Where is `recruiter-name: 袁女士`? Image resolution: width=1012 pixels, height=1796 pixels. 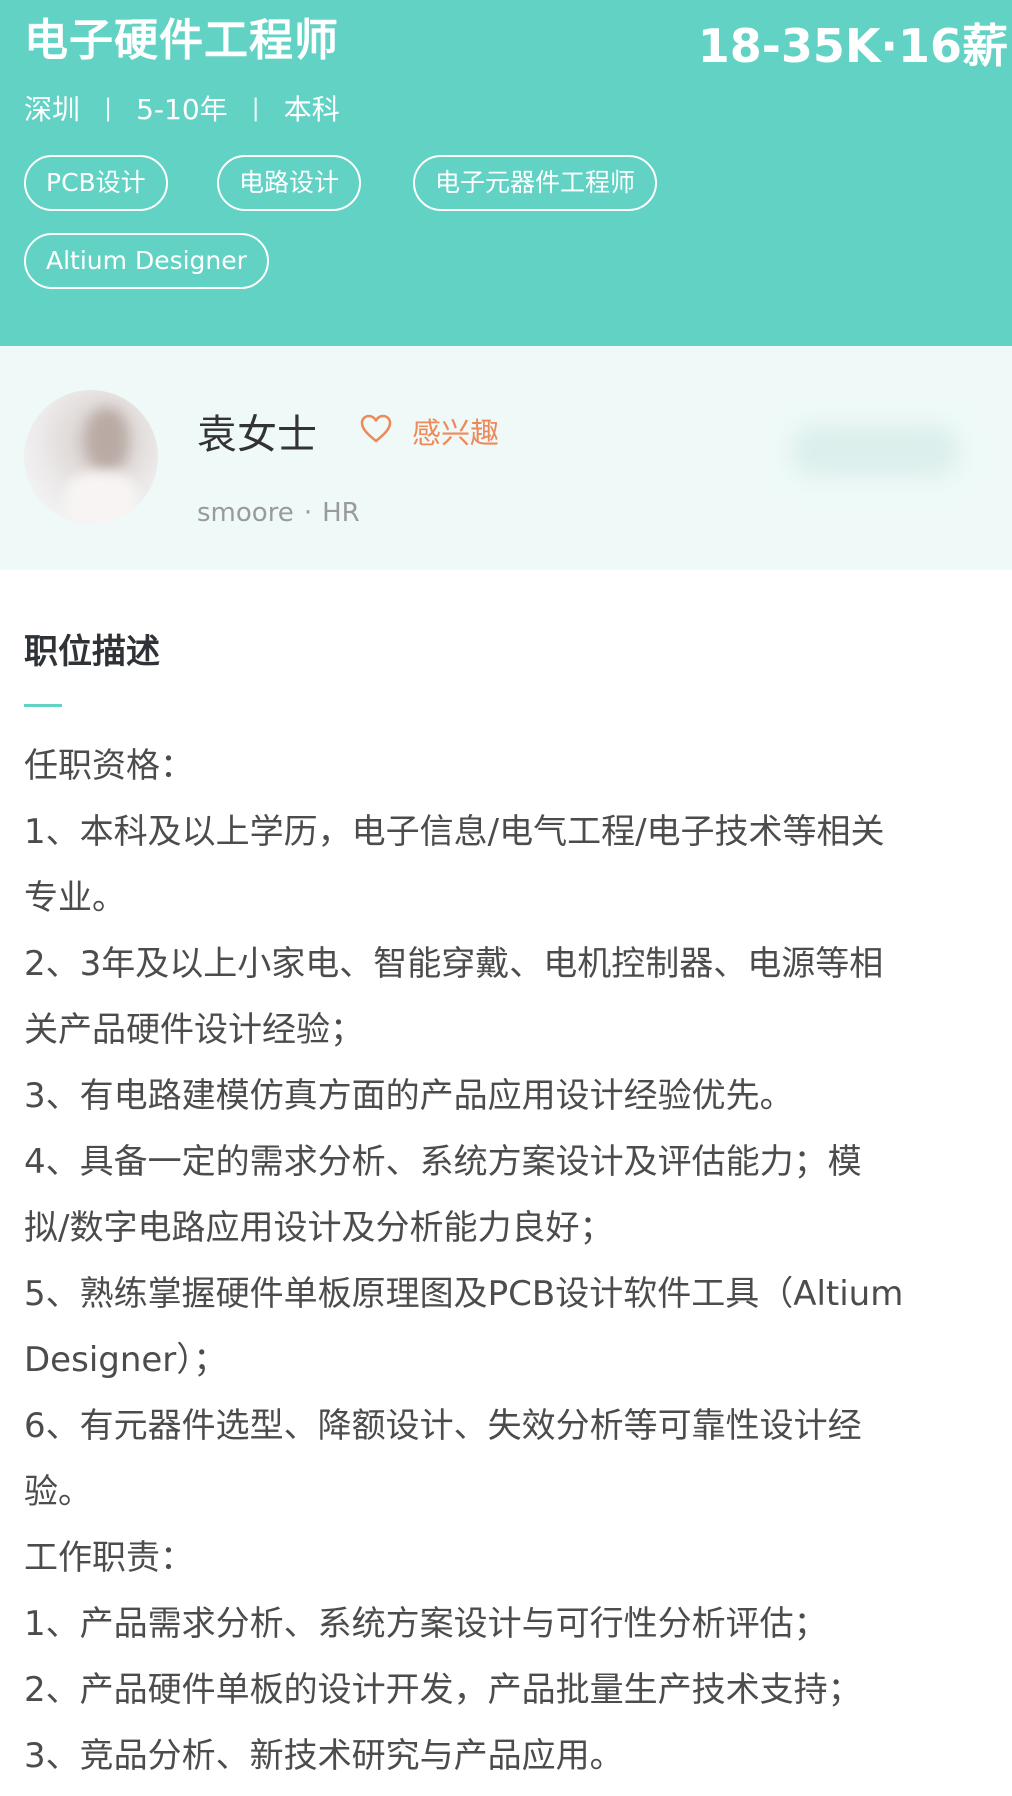
recruiter-name: 袁女士 is located at coordinates (257, 435).